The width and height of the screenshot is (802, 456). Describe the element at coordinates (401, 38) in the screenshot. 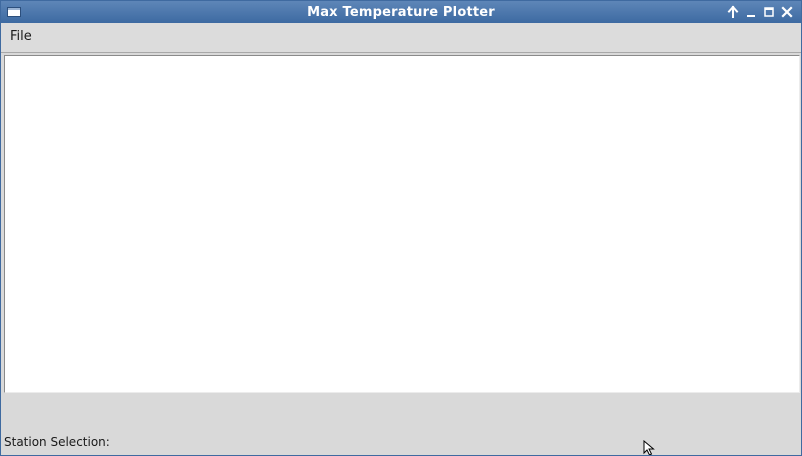

I see `menu-bar: File` at that location.